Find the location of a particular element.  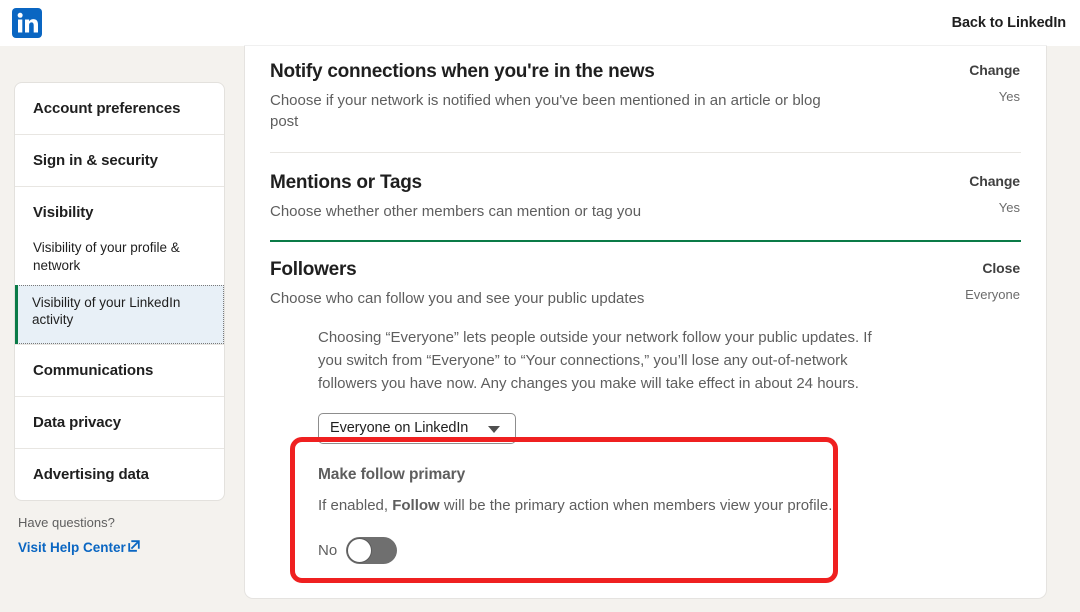

section-title: Followers is located at coordinates (313, 270).